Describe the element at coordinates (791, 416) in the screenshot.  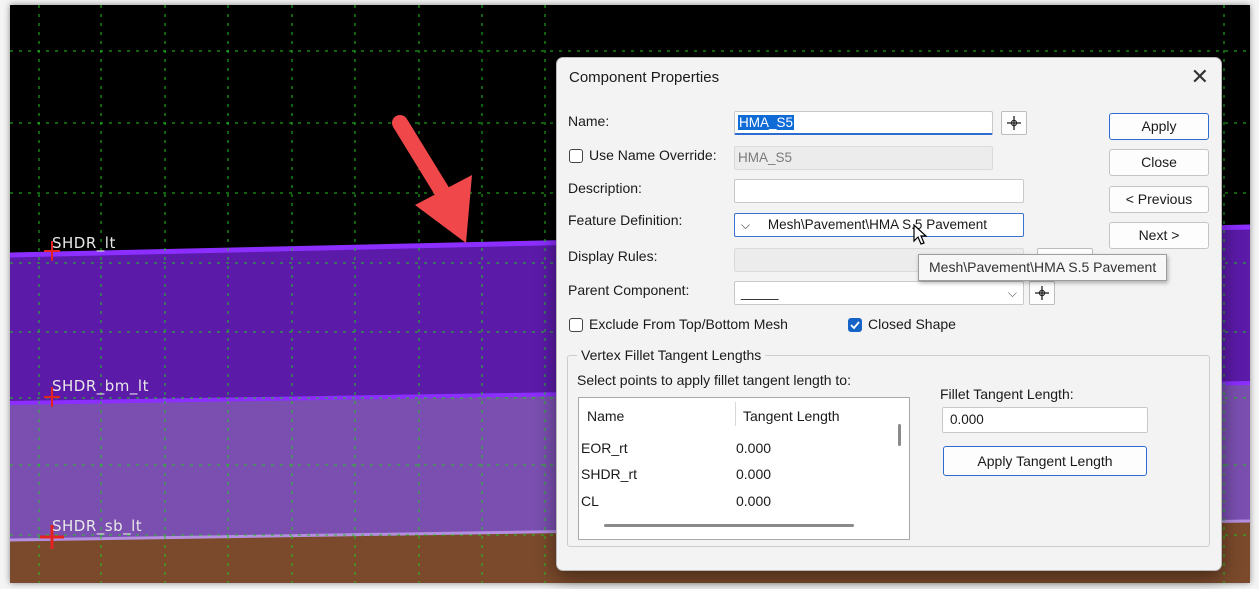
I see `column-header-tangent-length: Tangent Length` at that location.